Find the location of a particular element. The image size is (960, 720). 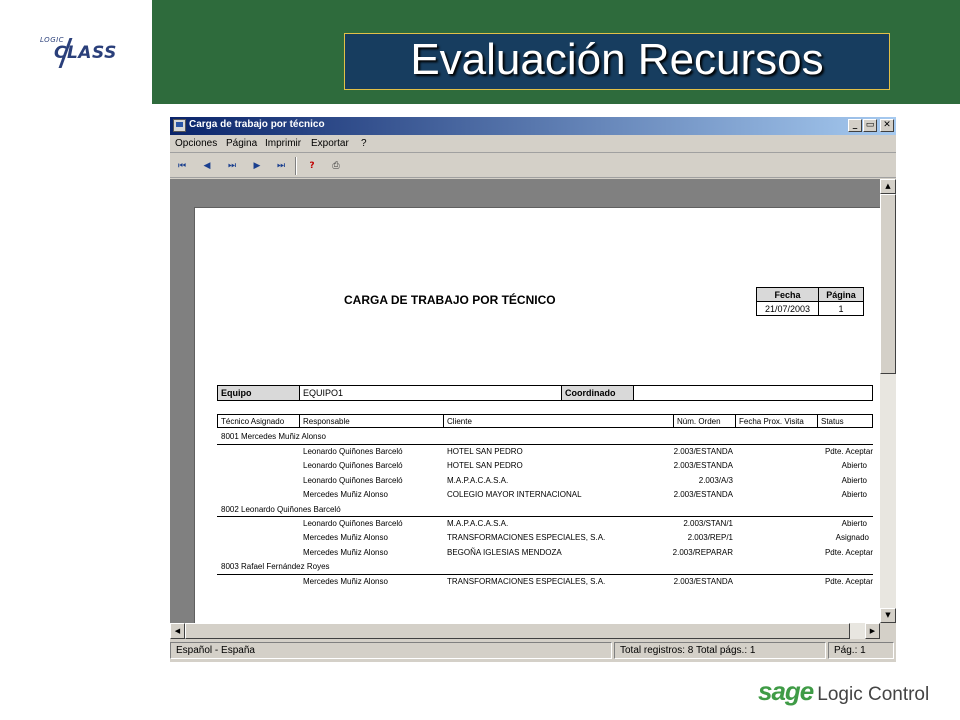

logicclass-logo: LOGIC CLASS is located at coordinates (78, 52).